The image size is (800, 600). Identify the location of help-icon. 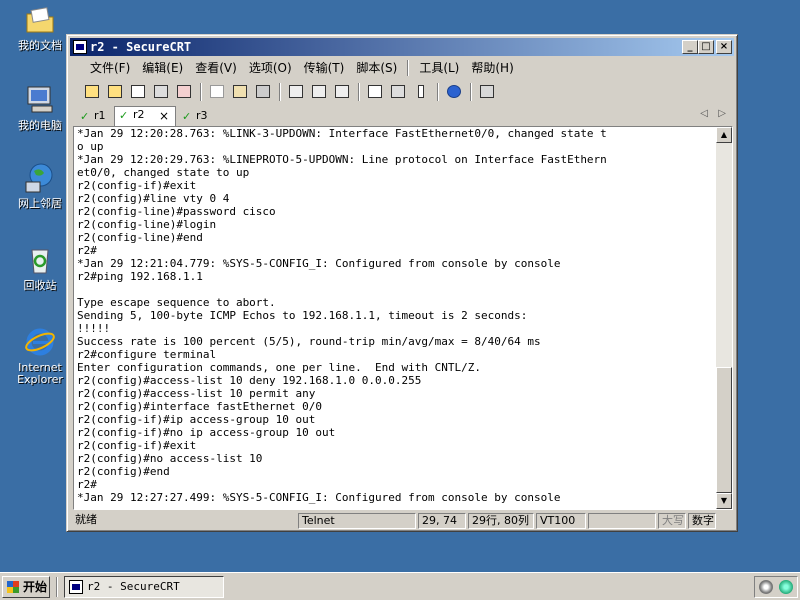
(454, 92).